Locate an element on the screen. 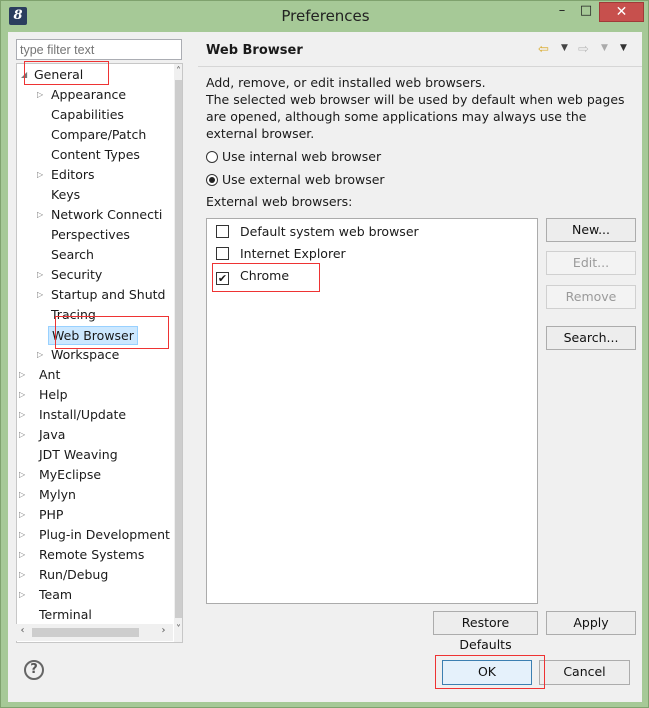 This screenshot has height=708, width=649. tree-item-search: Search is located at coordinates (105, 255).